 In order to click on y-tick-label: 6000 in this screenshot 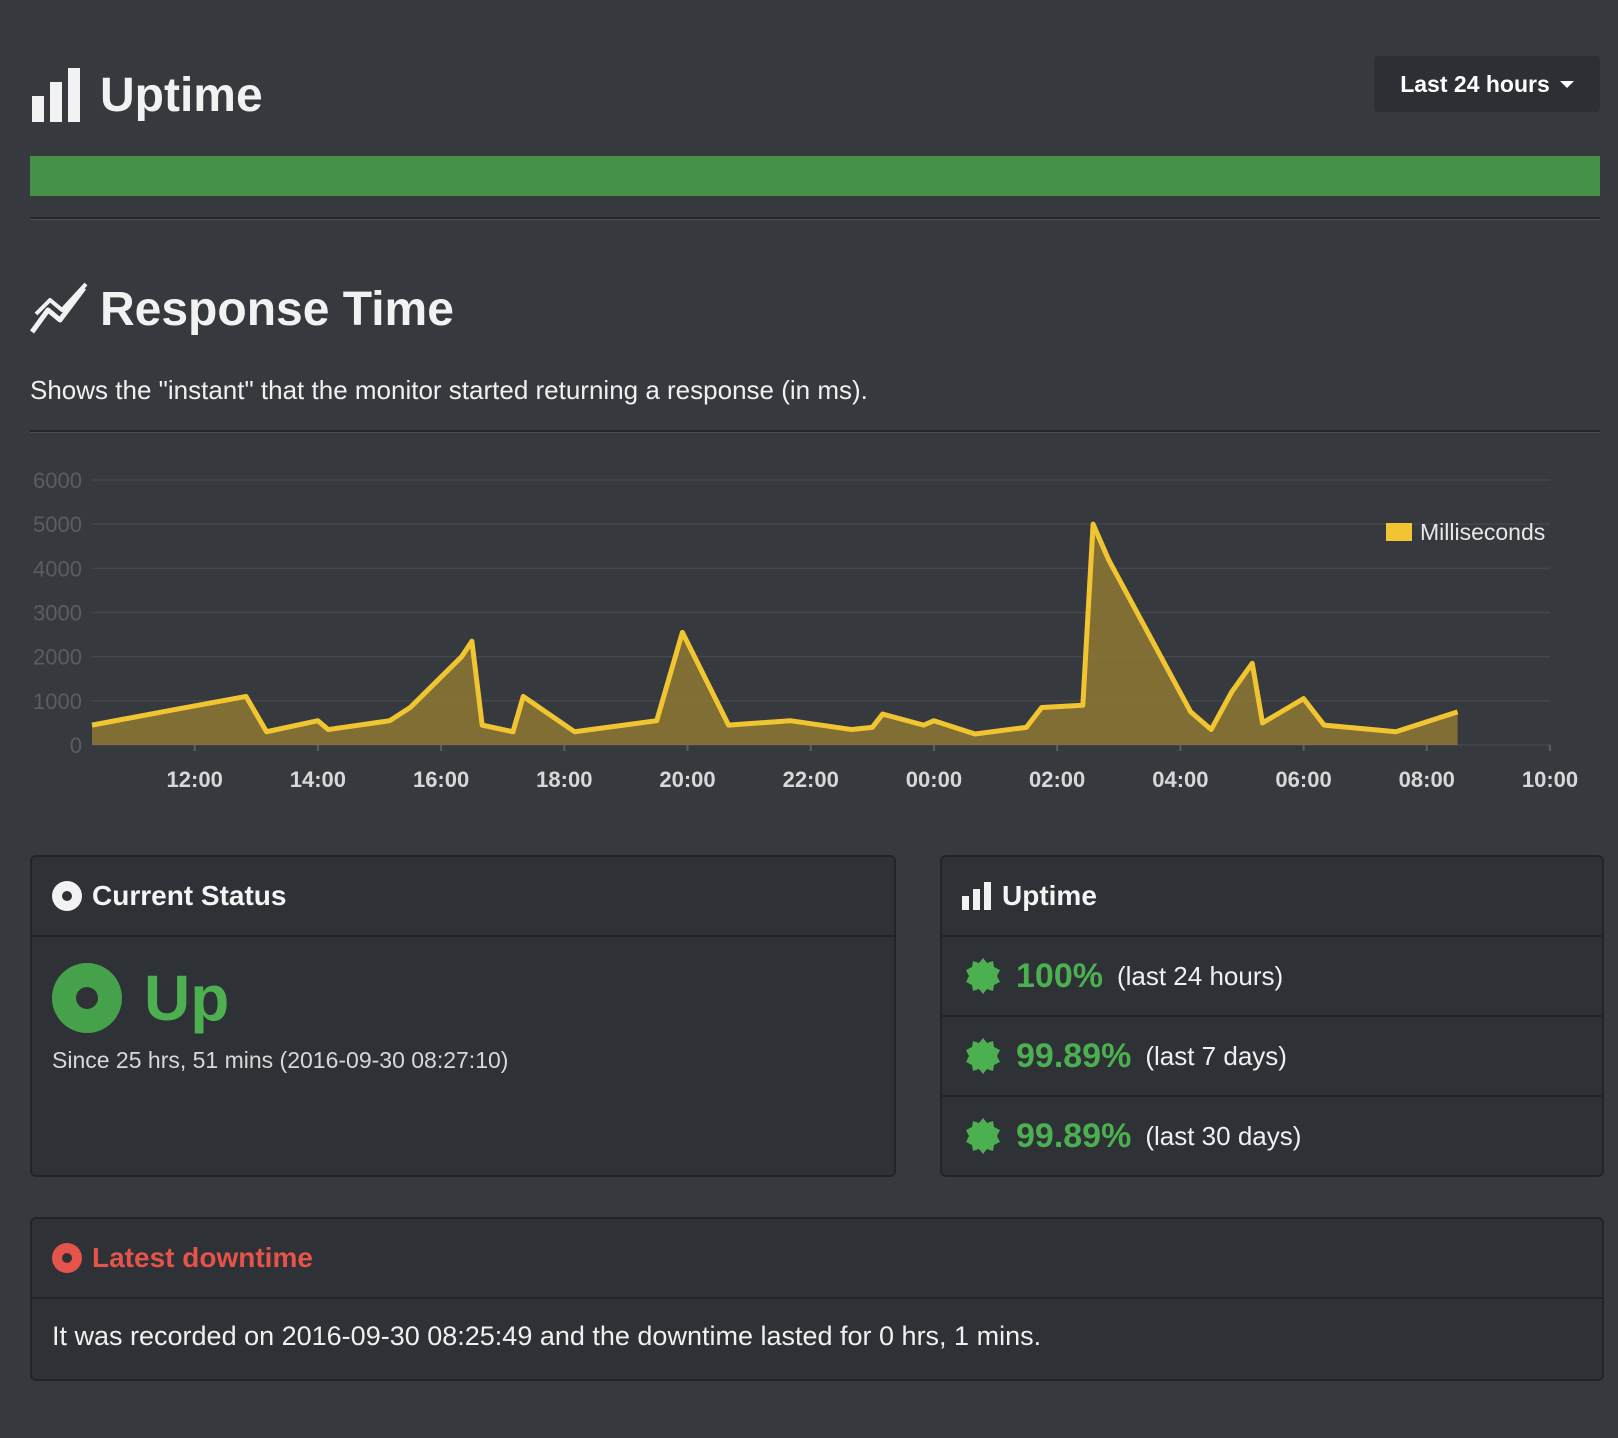, I will do `click(57, 481)`.